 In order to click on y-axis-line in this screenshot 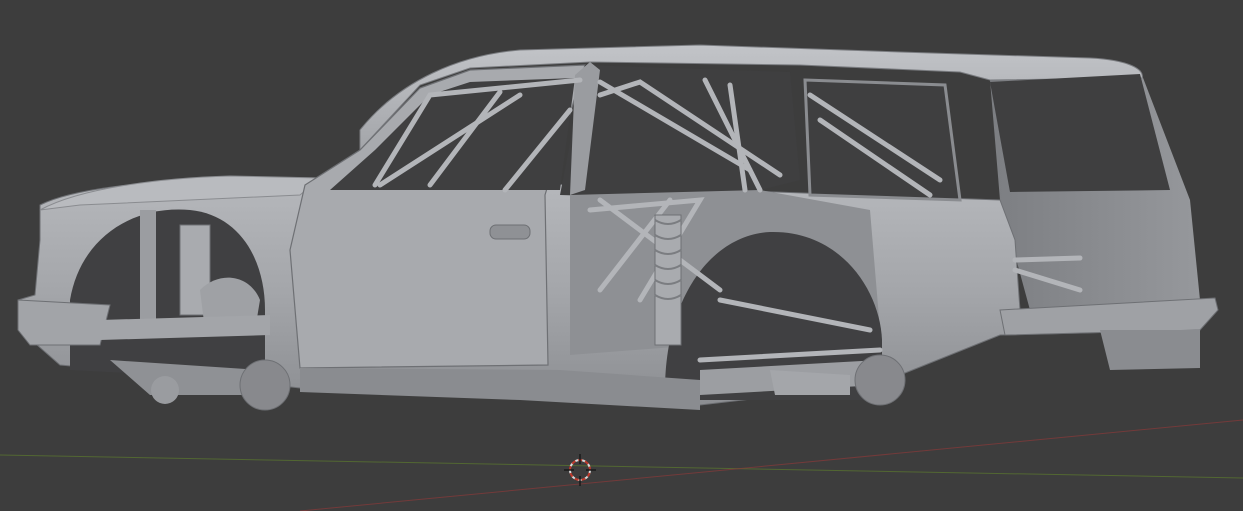, I will do `click(621, 466)`.